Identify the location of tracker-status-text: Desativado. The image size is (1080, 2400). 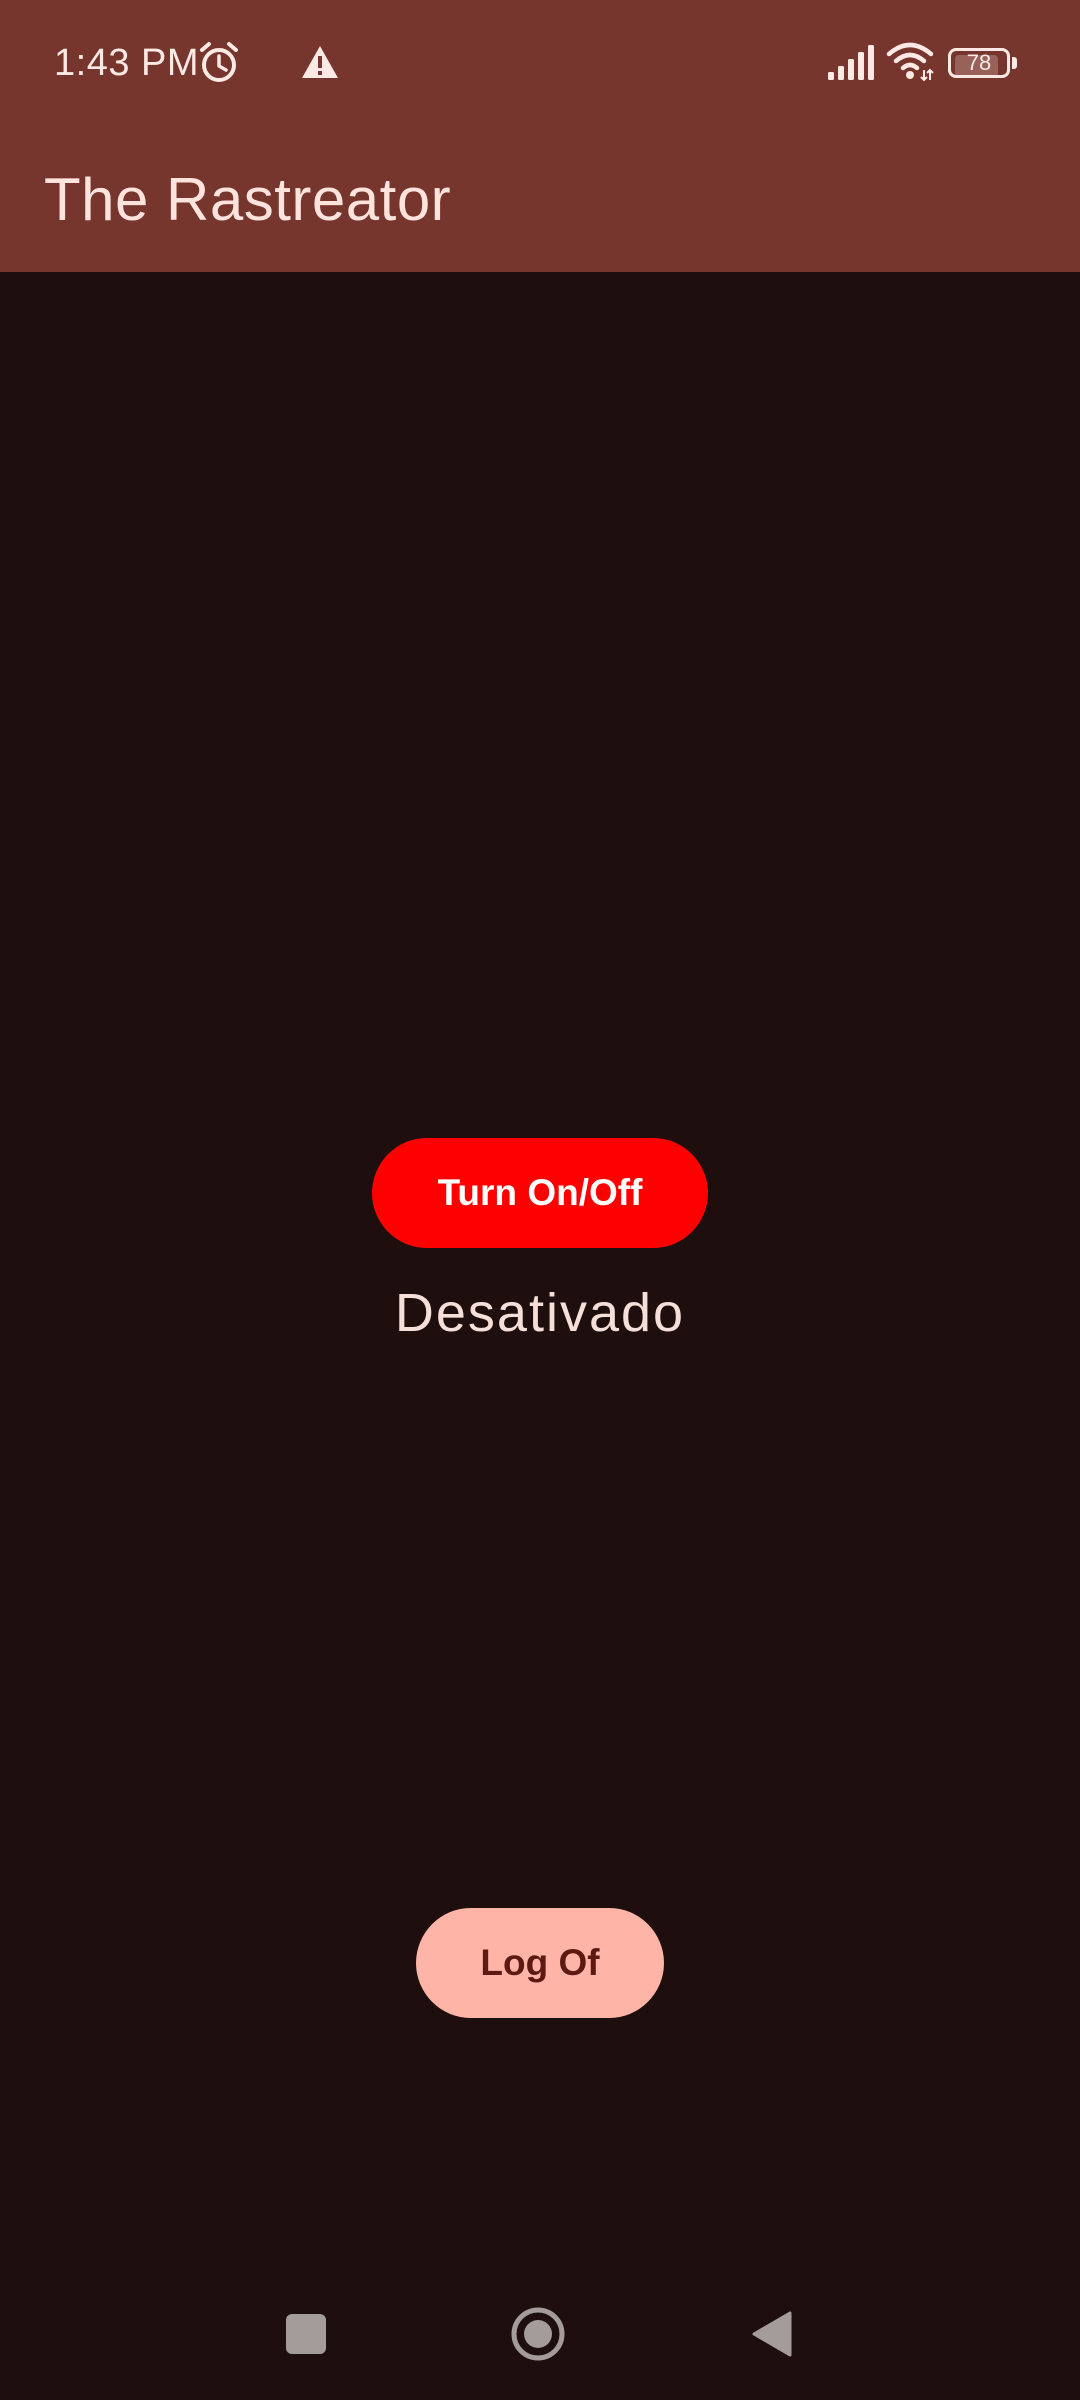
(540, 1313).